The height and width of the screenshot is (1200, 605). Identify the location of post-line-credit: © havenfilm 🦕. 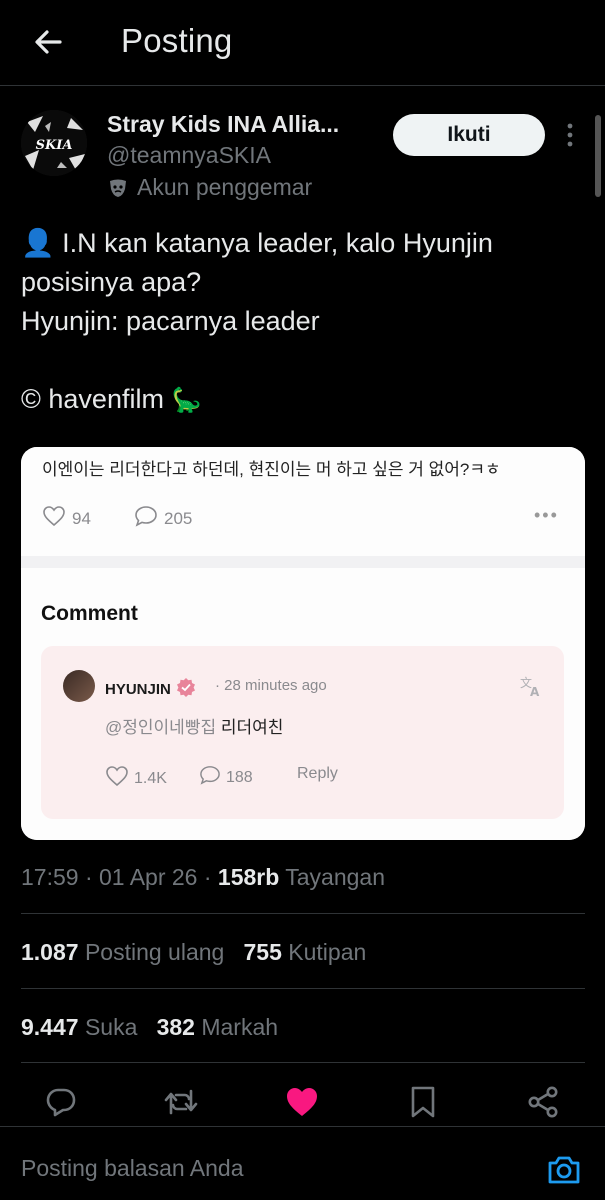
(301, 400).